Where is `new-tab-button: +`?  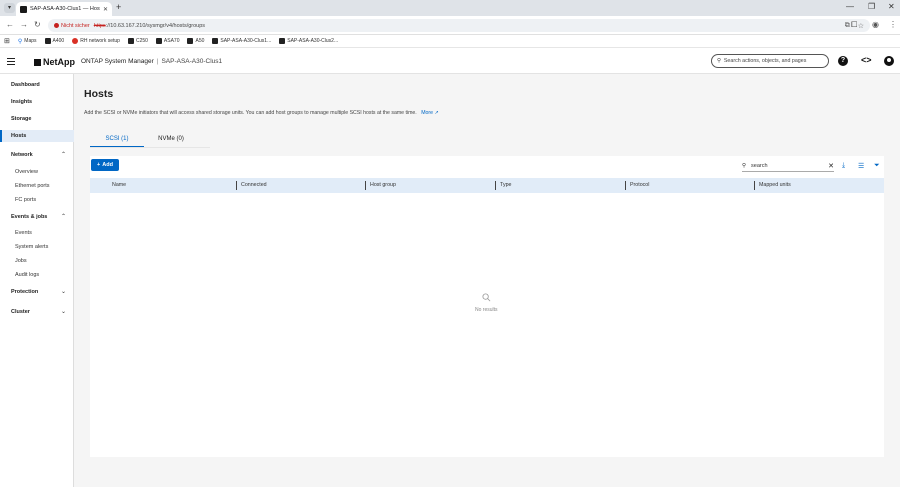
new-tab-button: + is located at coordinates (118, 7).